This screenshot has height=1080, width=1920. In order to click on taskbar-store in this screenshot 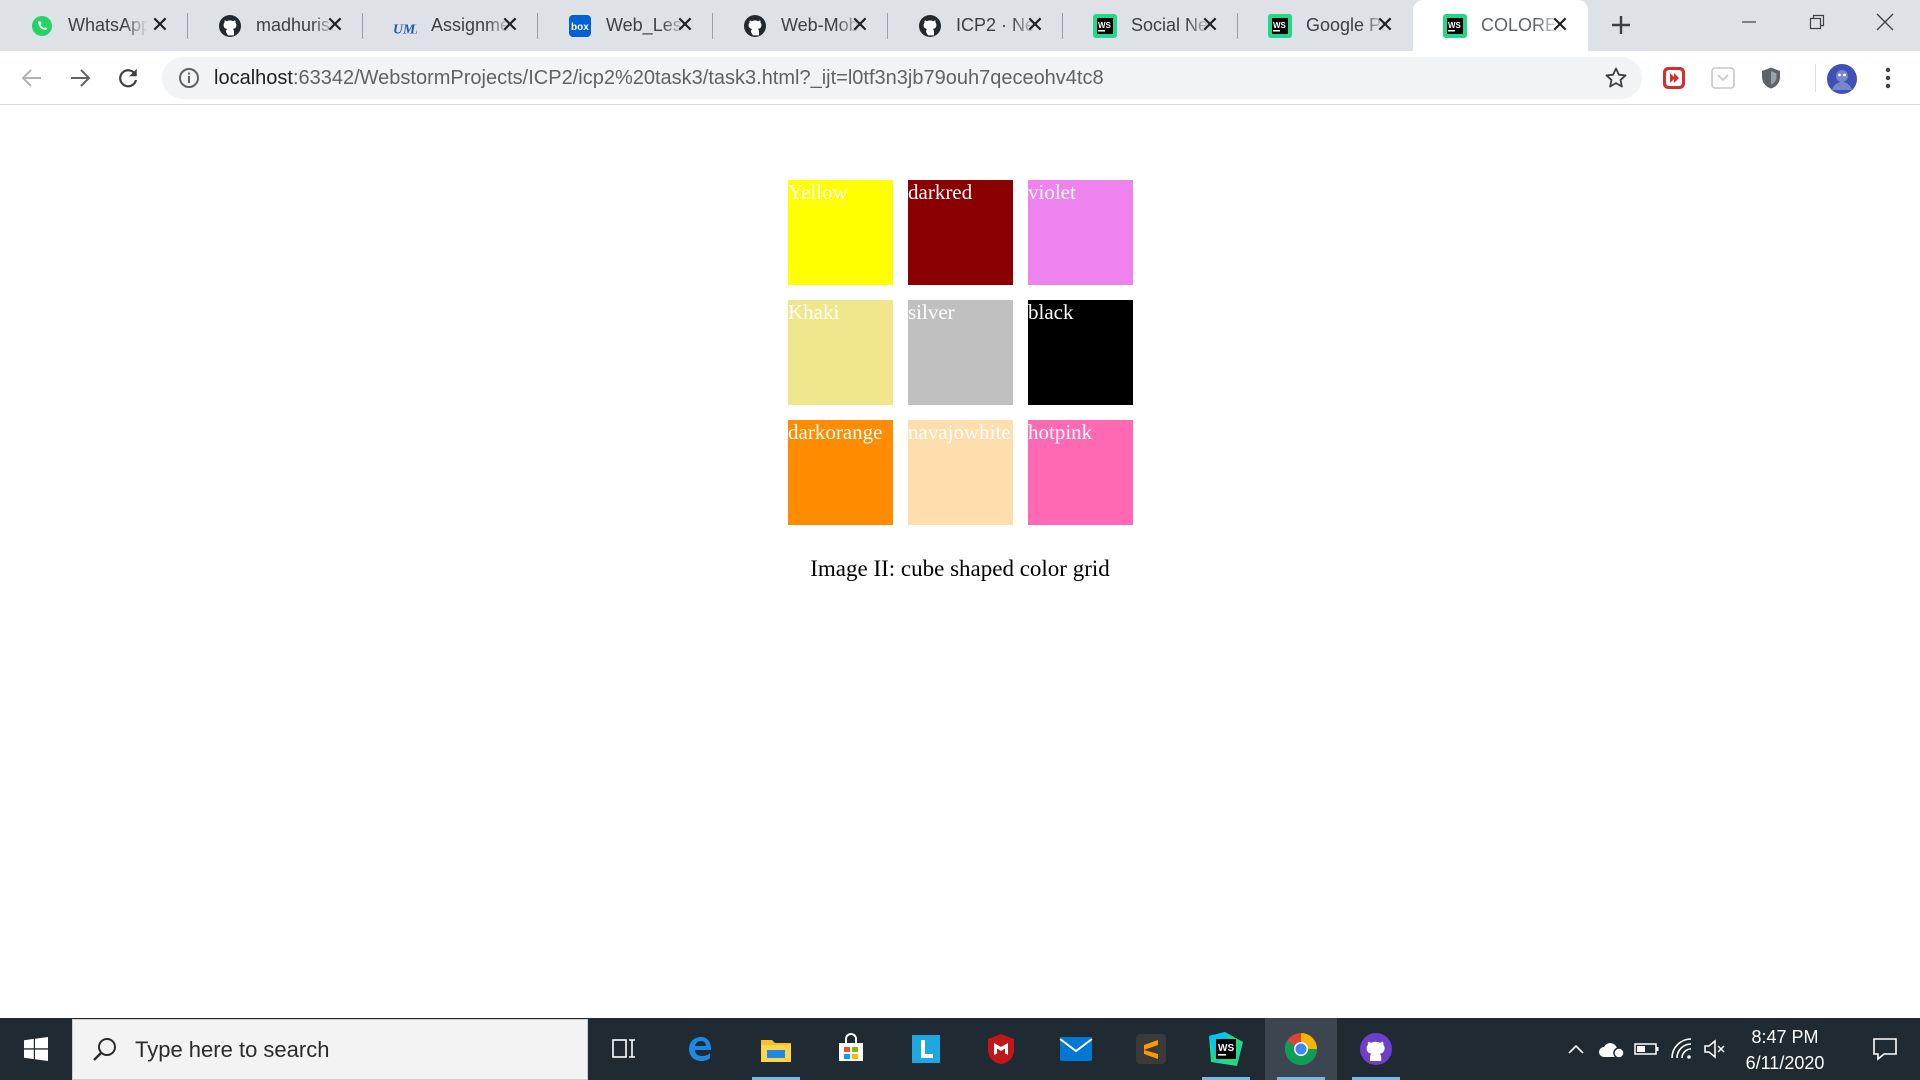, I will do `click(851, 1049)`.